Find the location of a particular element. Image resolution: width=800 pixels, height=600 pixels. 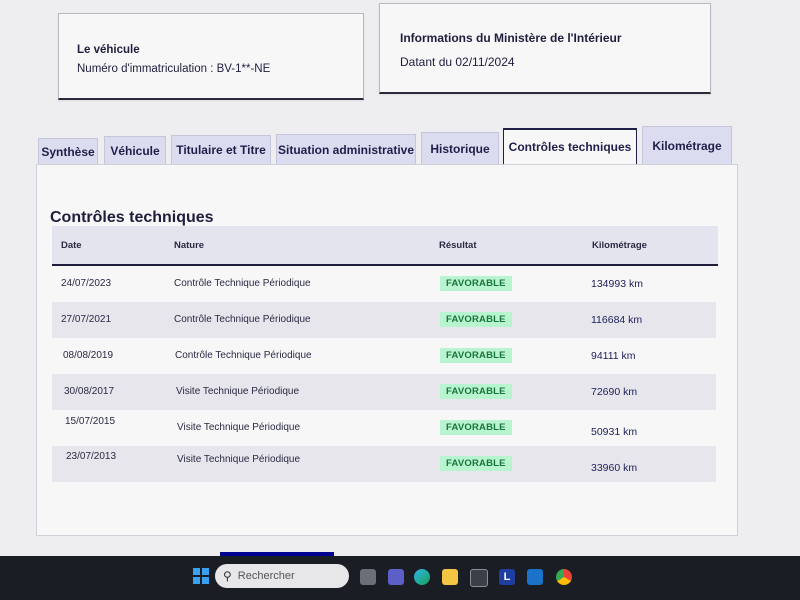

tab-controles-techniques: Contrôles techniques is located at coordinates (570, 146).